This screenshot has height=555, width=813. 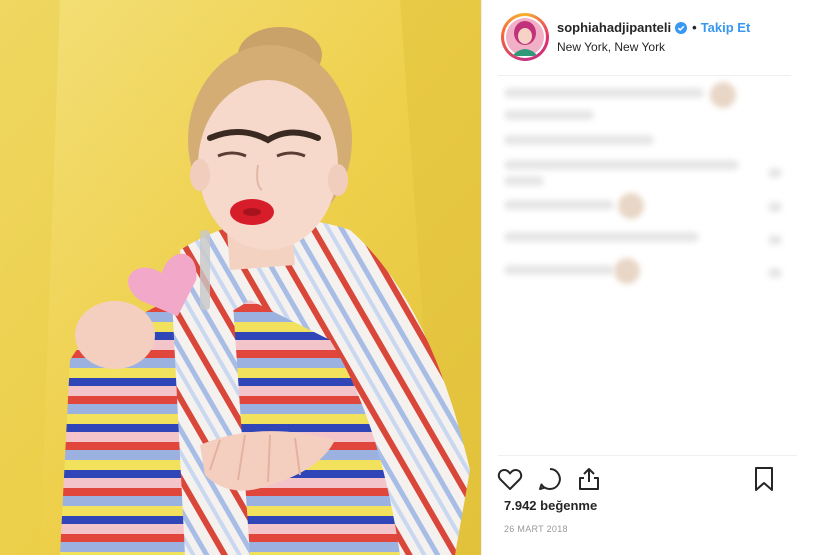 What do you see at coordinates (611, 47) in the screenshot?
I see `location-link: New York, New York` at bounding box center [611, 47].